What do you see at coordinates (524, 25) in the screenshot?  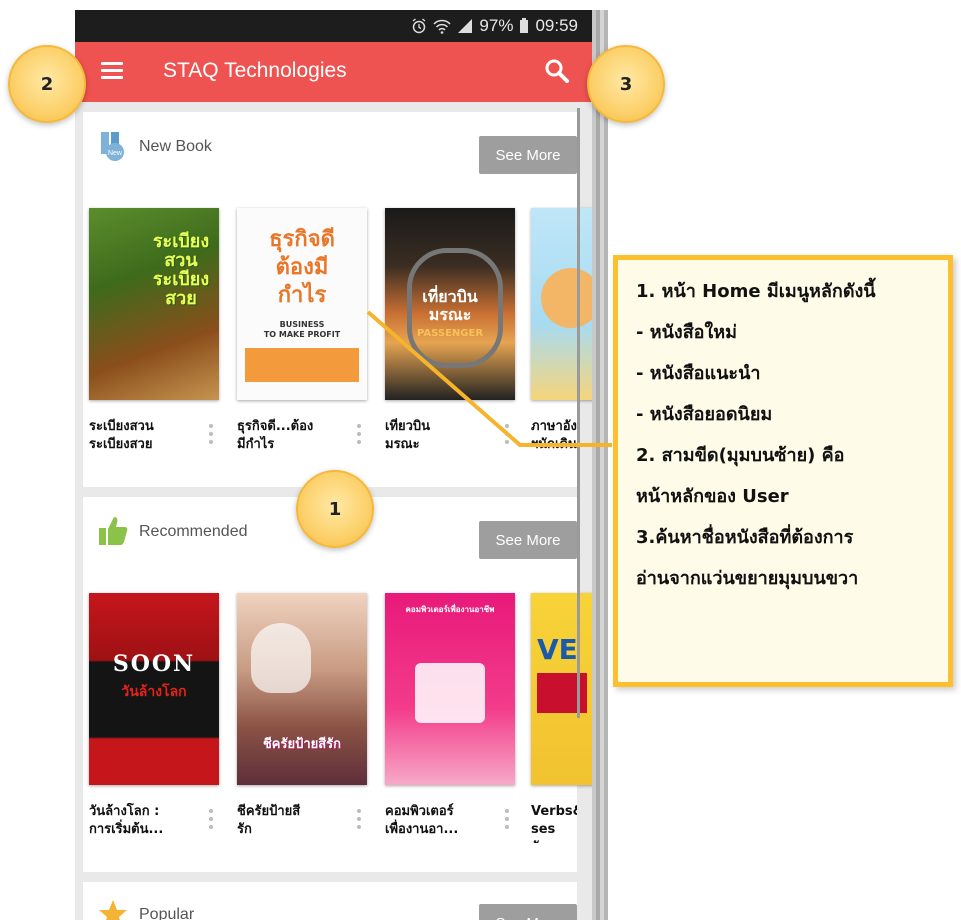 I see `battery-icon` at bounding box center [524, 25].